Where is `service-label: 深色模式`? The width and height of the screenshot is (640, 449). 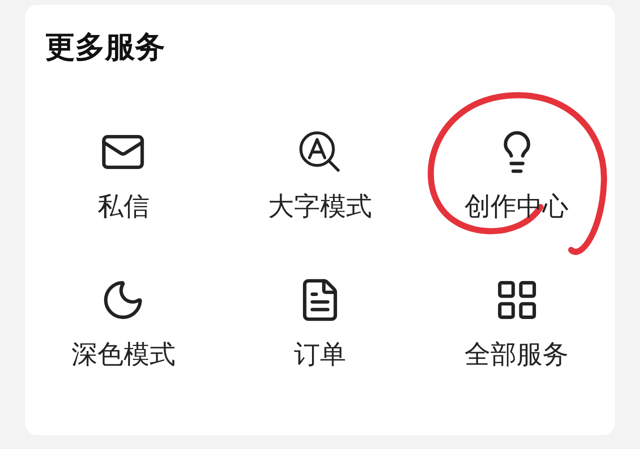 service-label: 深色模式 is located at coordinates (123, 354).